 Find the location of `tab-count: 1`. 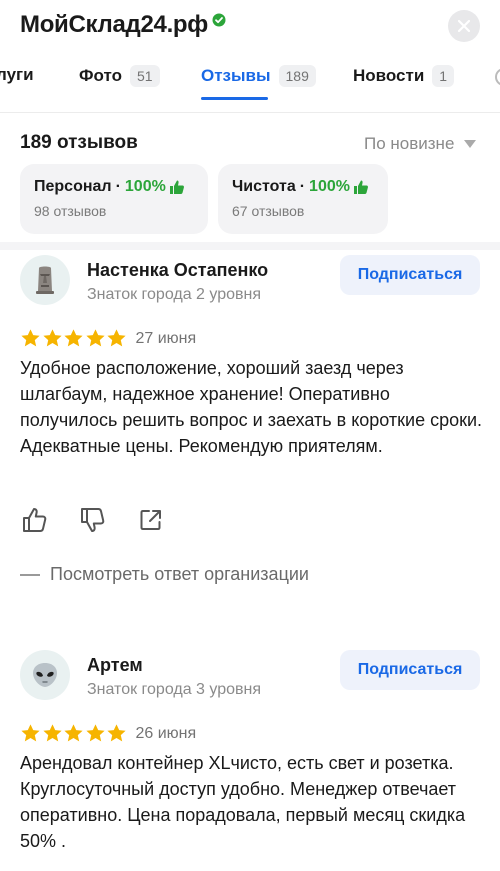

tab-count: 1 is located at coordinates (443, 76).